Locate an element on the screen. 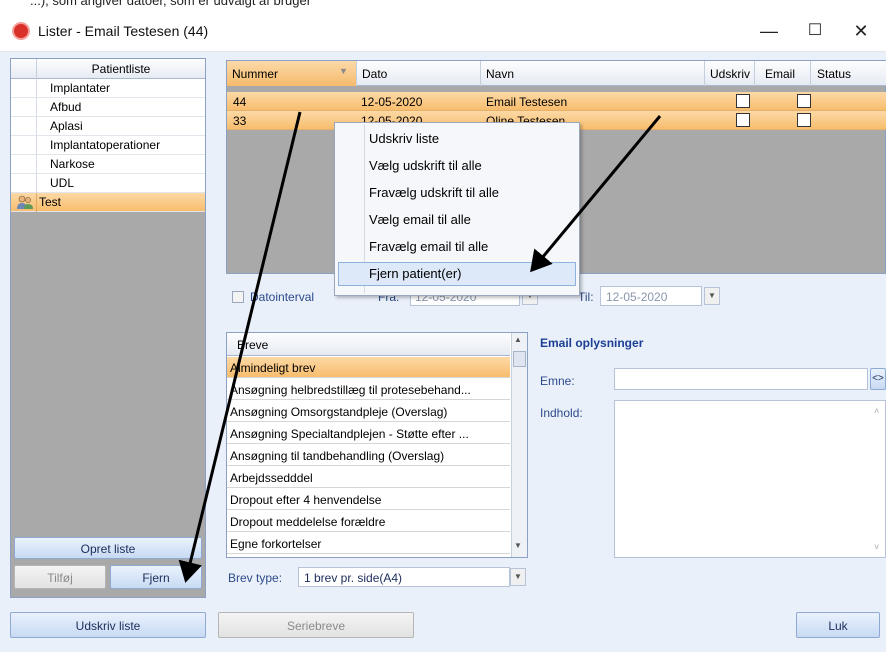  arrow-to-remove-patients-menu-item is located at coordinates (596, 194).